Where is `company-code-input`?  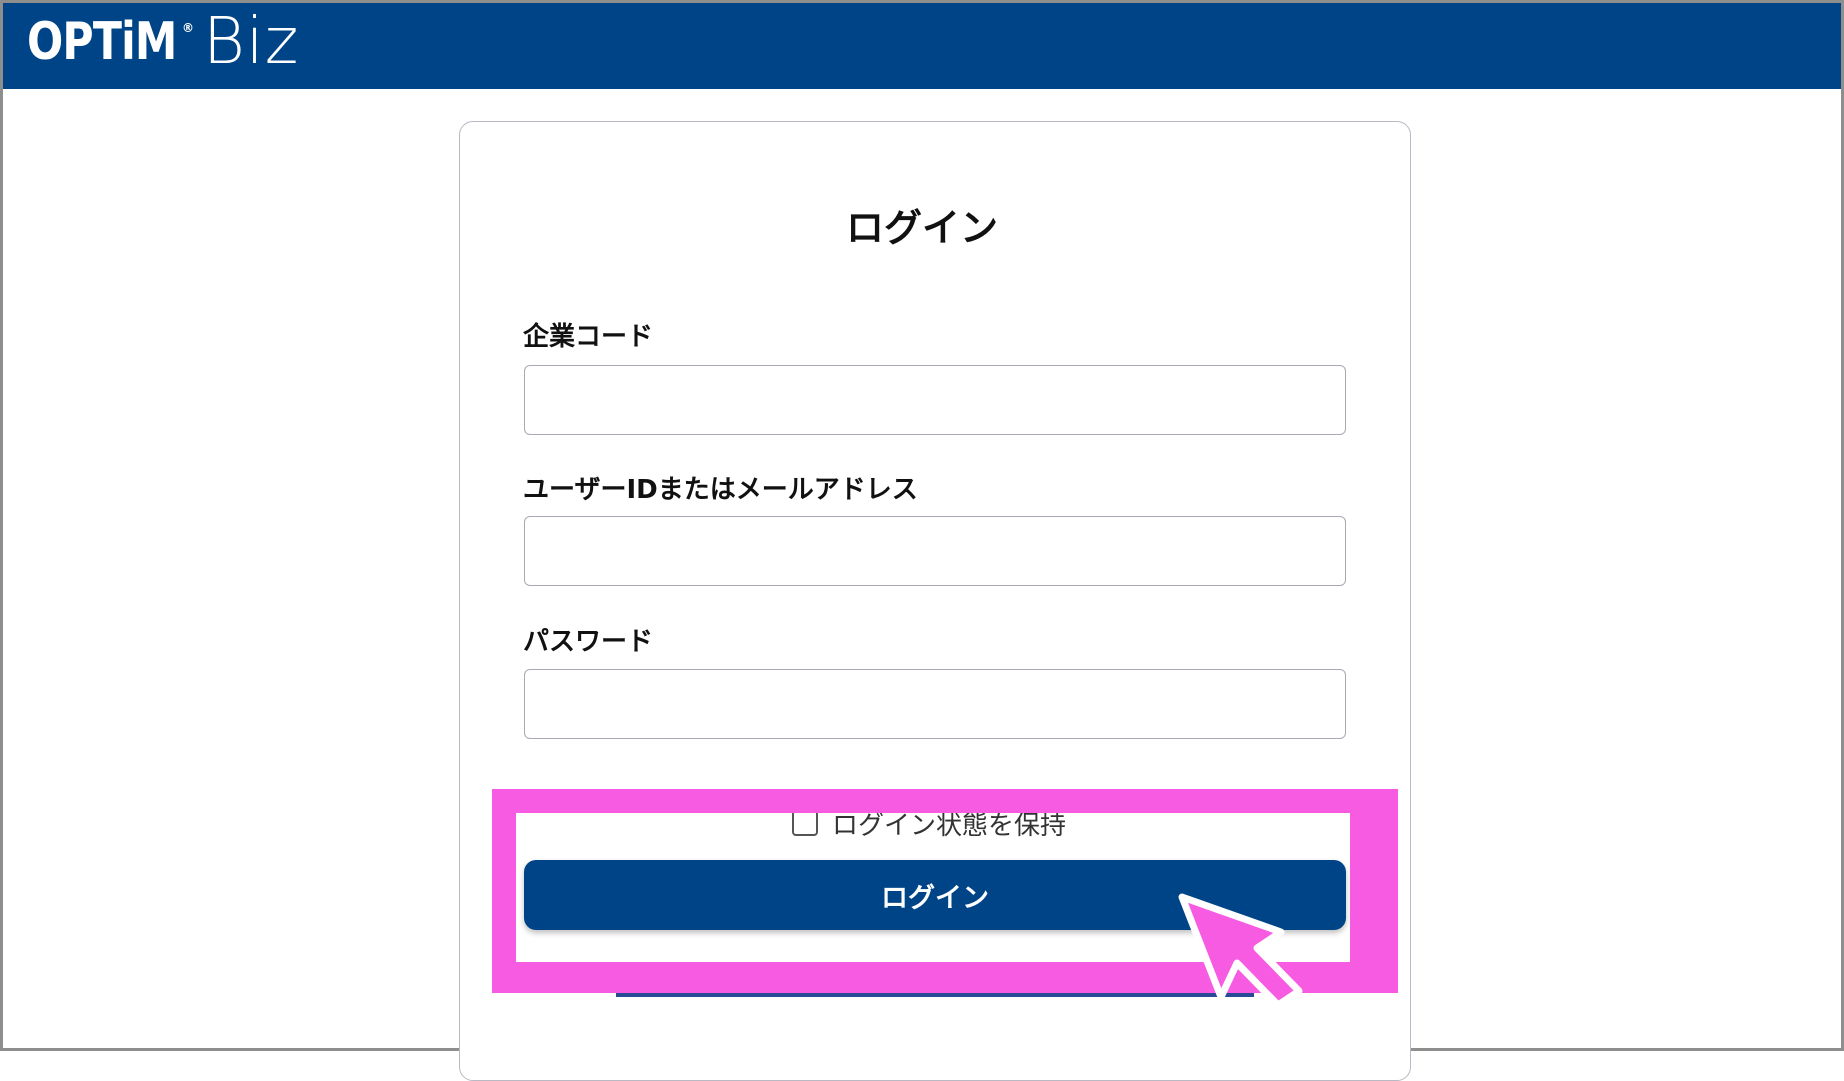 company-code-input is located at coordinates (935, 400).